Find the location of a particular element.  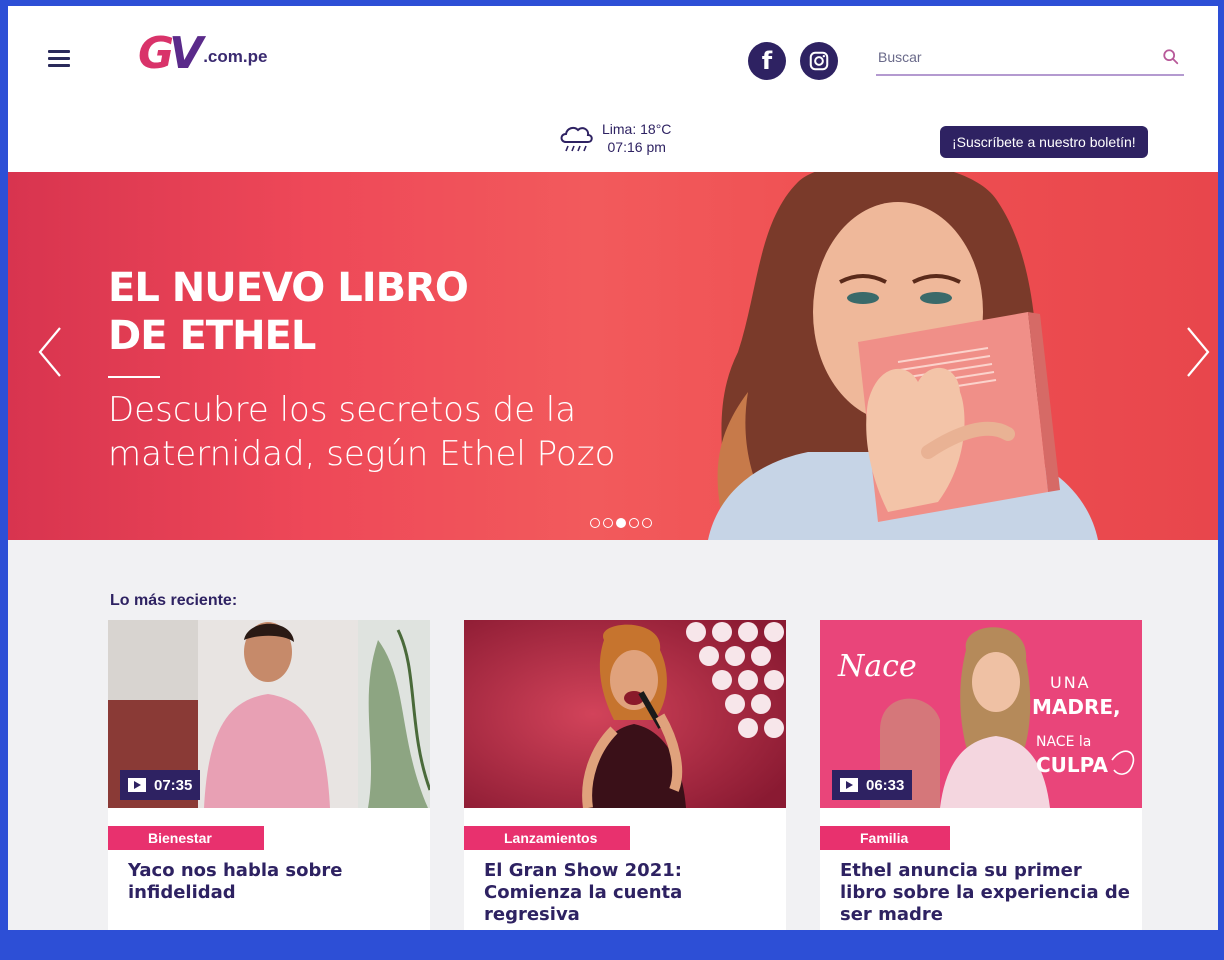

carousel-dot-active is located at coordinates (621, 523).